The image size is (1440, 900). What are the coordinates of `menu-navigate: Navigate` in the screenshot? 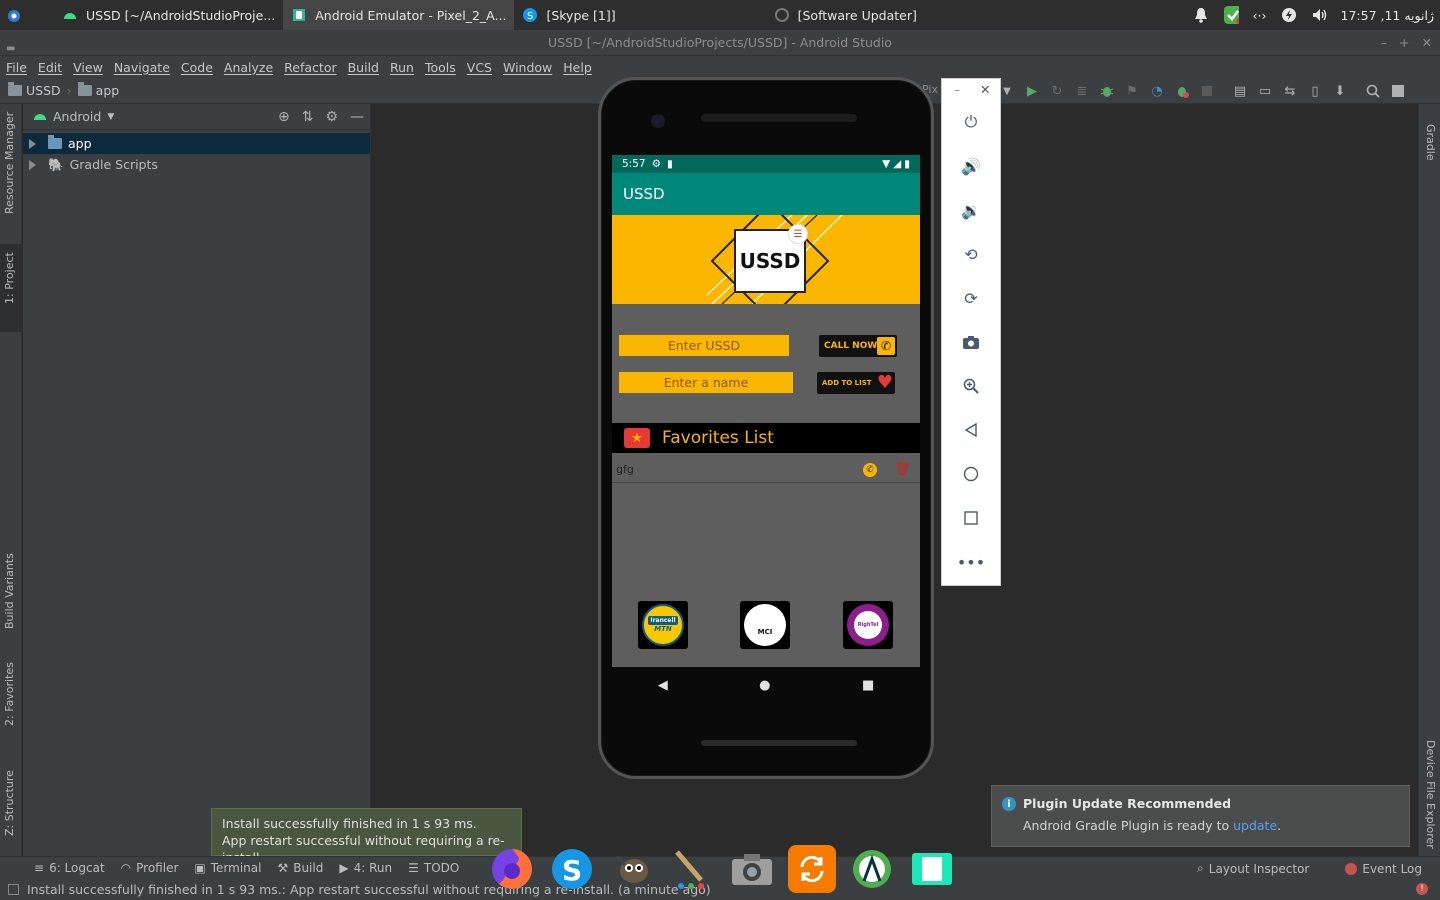 It's located at (142, 67).